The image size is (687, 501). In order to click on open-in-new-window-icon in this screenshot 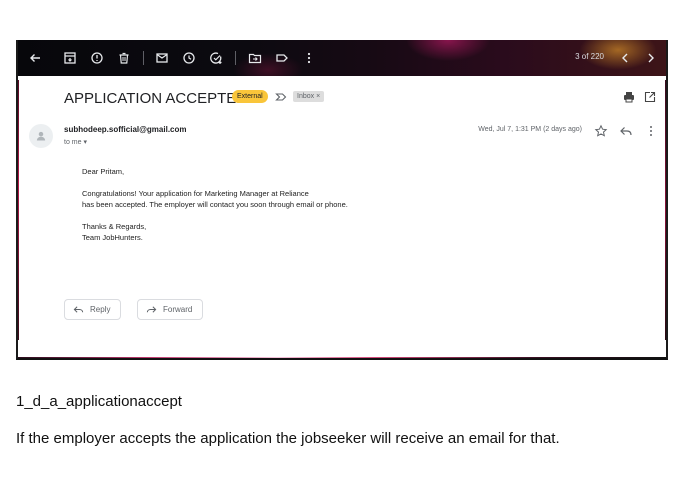, I will do `click(650, 97)`.